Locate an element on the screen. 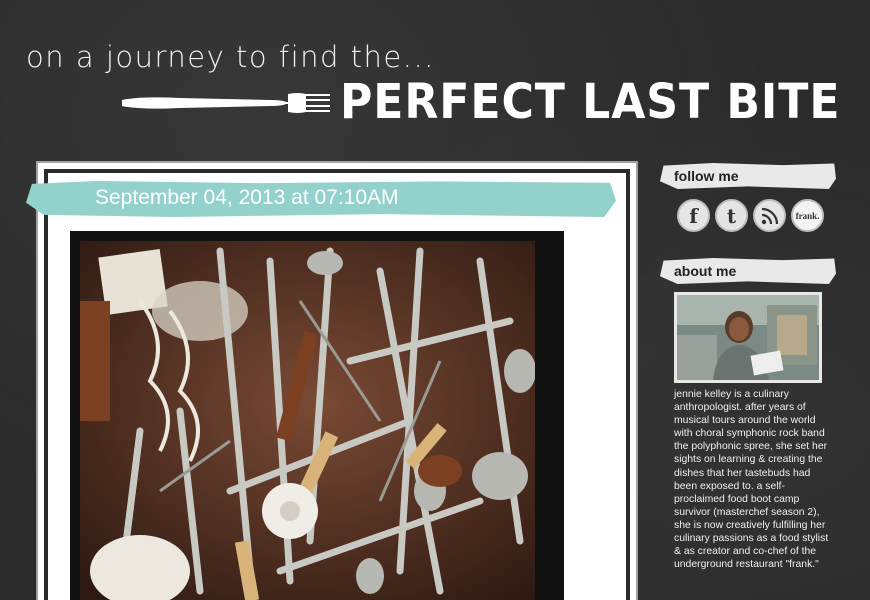 The width and height of the screenshot is (870, 600). follow-heading: follow me is located at coordinates (706, 176).